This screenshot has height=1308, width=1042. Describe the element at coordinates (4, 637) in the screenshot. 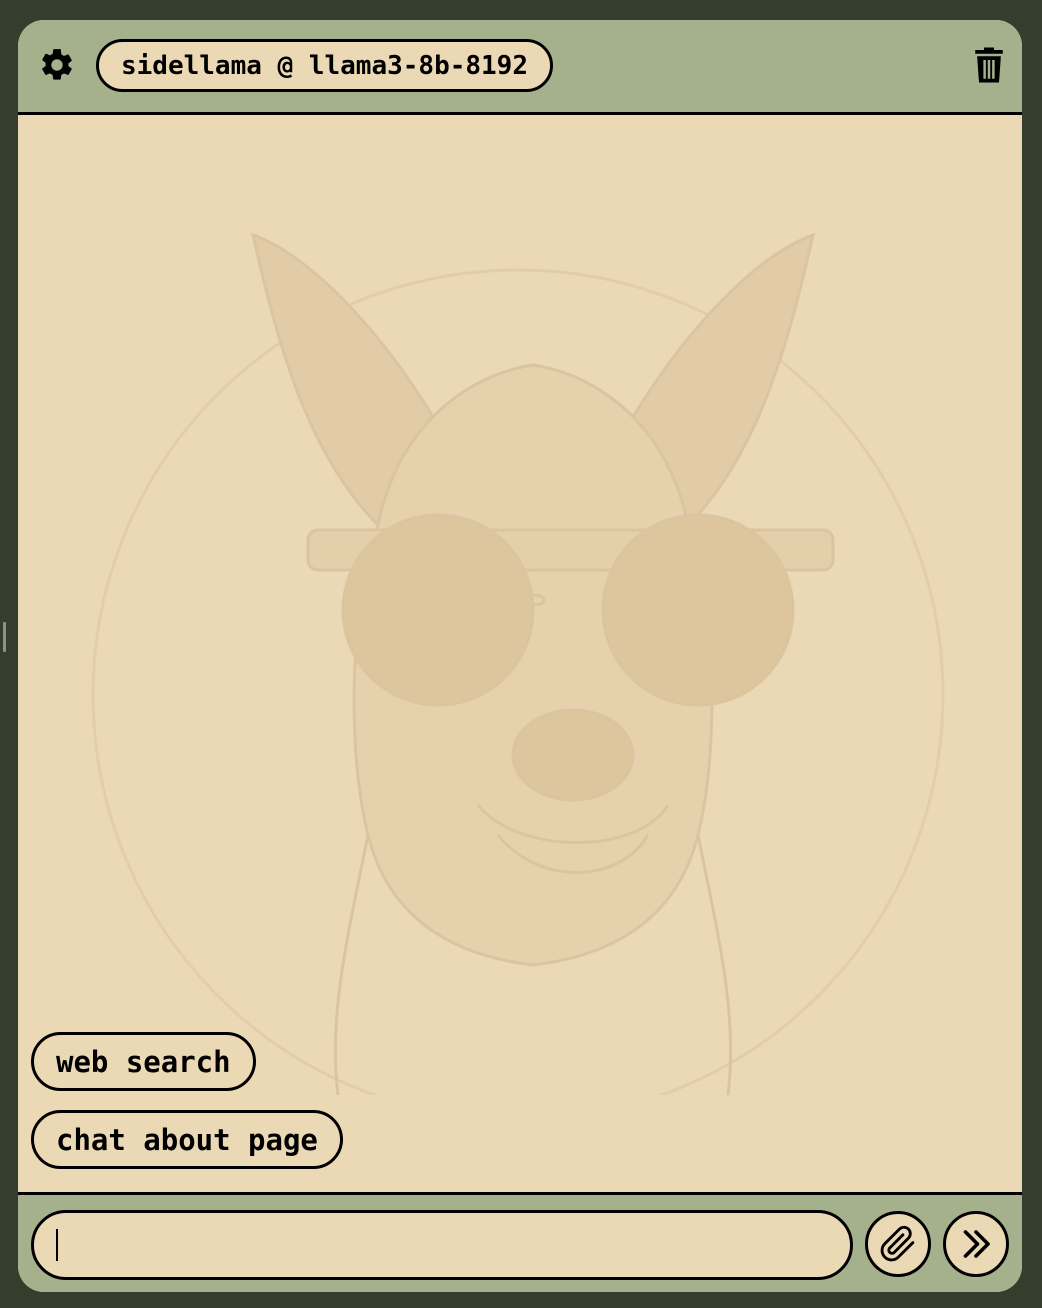

I see `resize-handle` at that location.